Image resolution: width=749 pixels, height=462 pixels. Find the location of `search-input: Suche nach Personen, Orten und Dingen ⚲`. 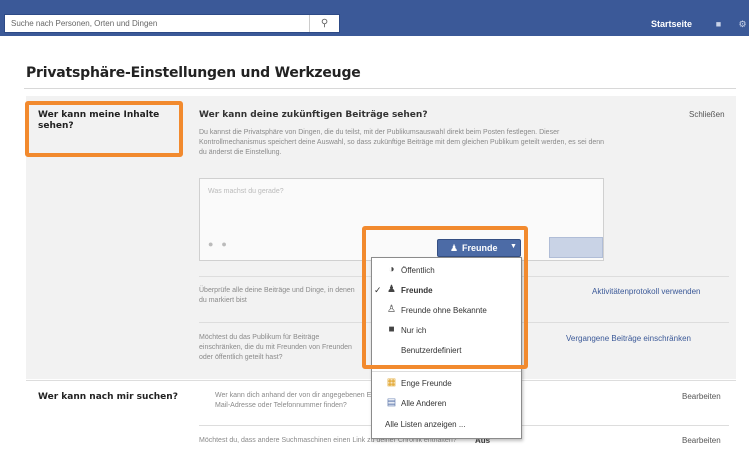

search-input: Suche nach Personen, Orten und Dingen ⚲ is located at coordinates (172, 23).